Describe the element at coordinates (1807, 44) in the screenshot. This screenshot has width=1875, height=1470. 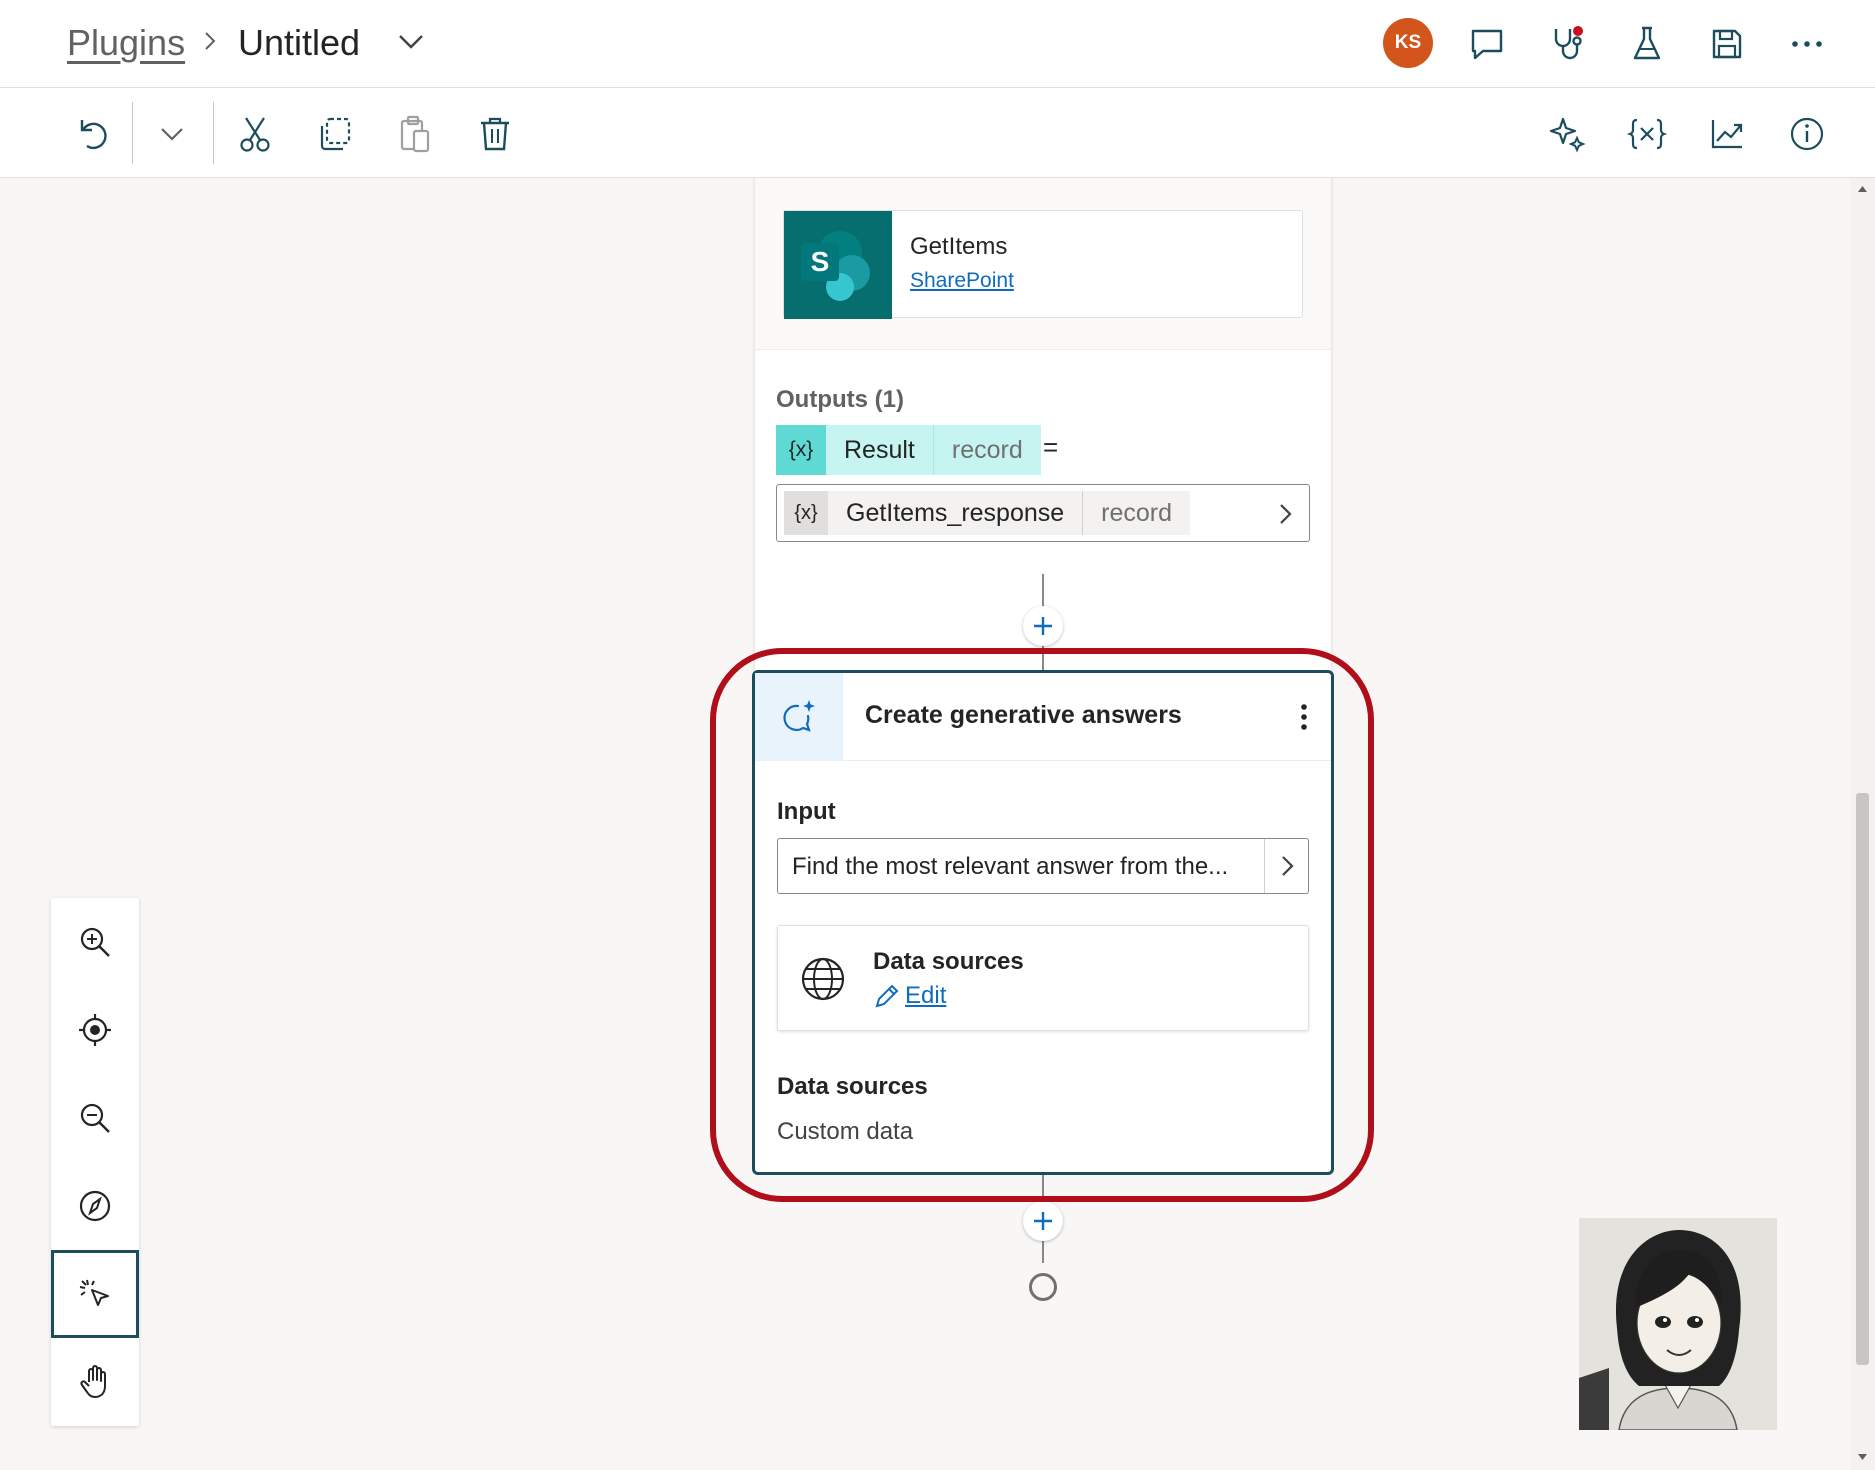
I see `more-icon` at that location.